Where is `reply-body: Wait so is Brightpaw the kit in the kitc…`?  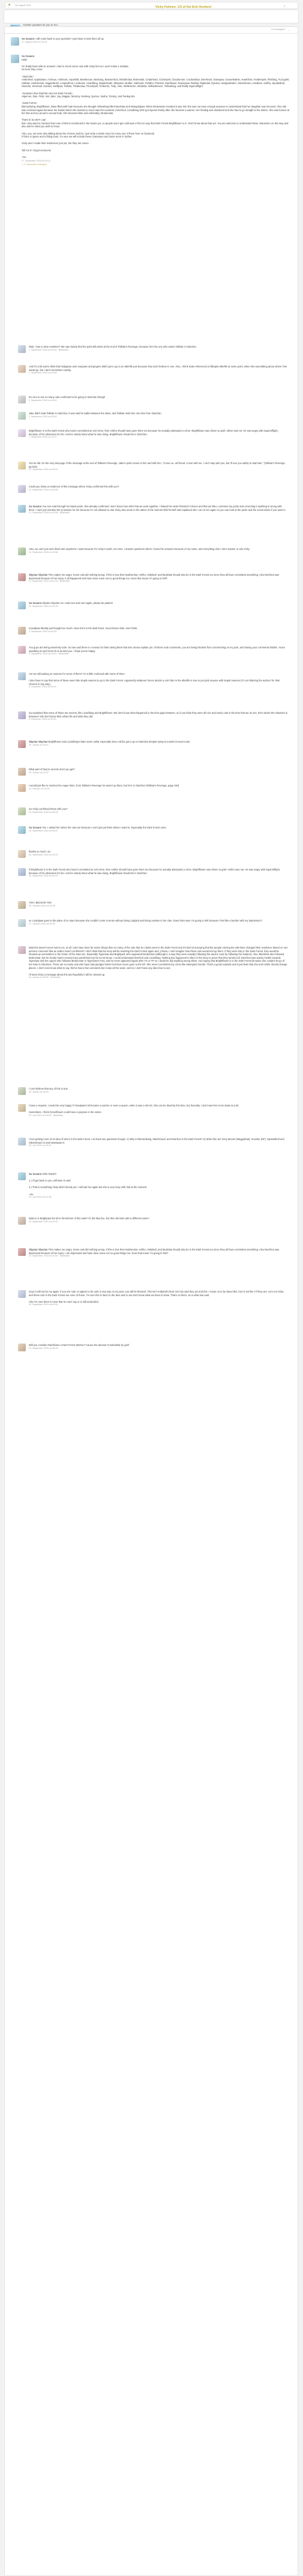 reply-body: Wait so is Brightpaw the kit in the kitc… is located at coordinates (158, 1220).